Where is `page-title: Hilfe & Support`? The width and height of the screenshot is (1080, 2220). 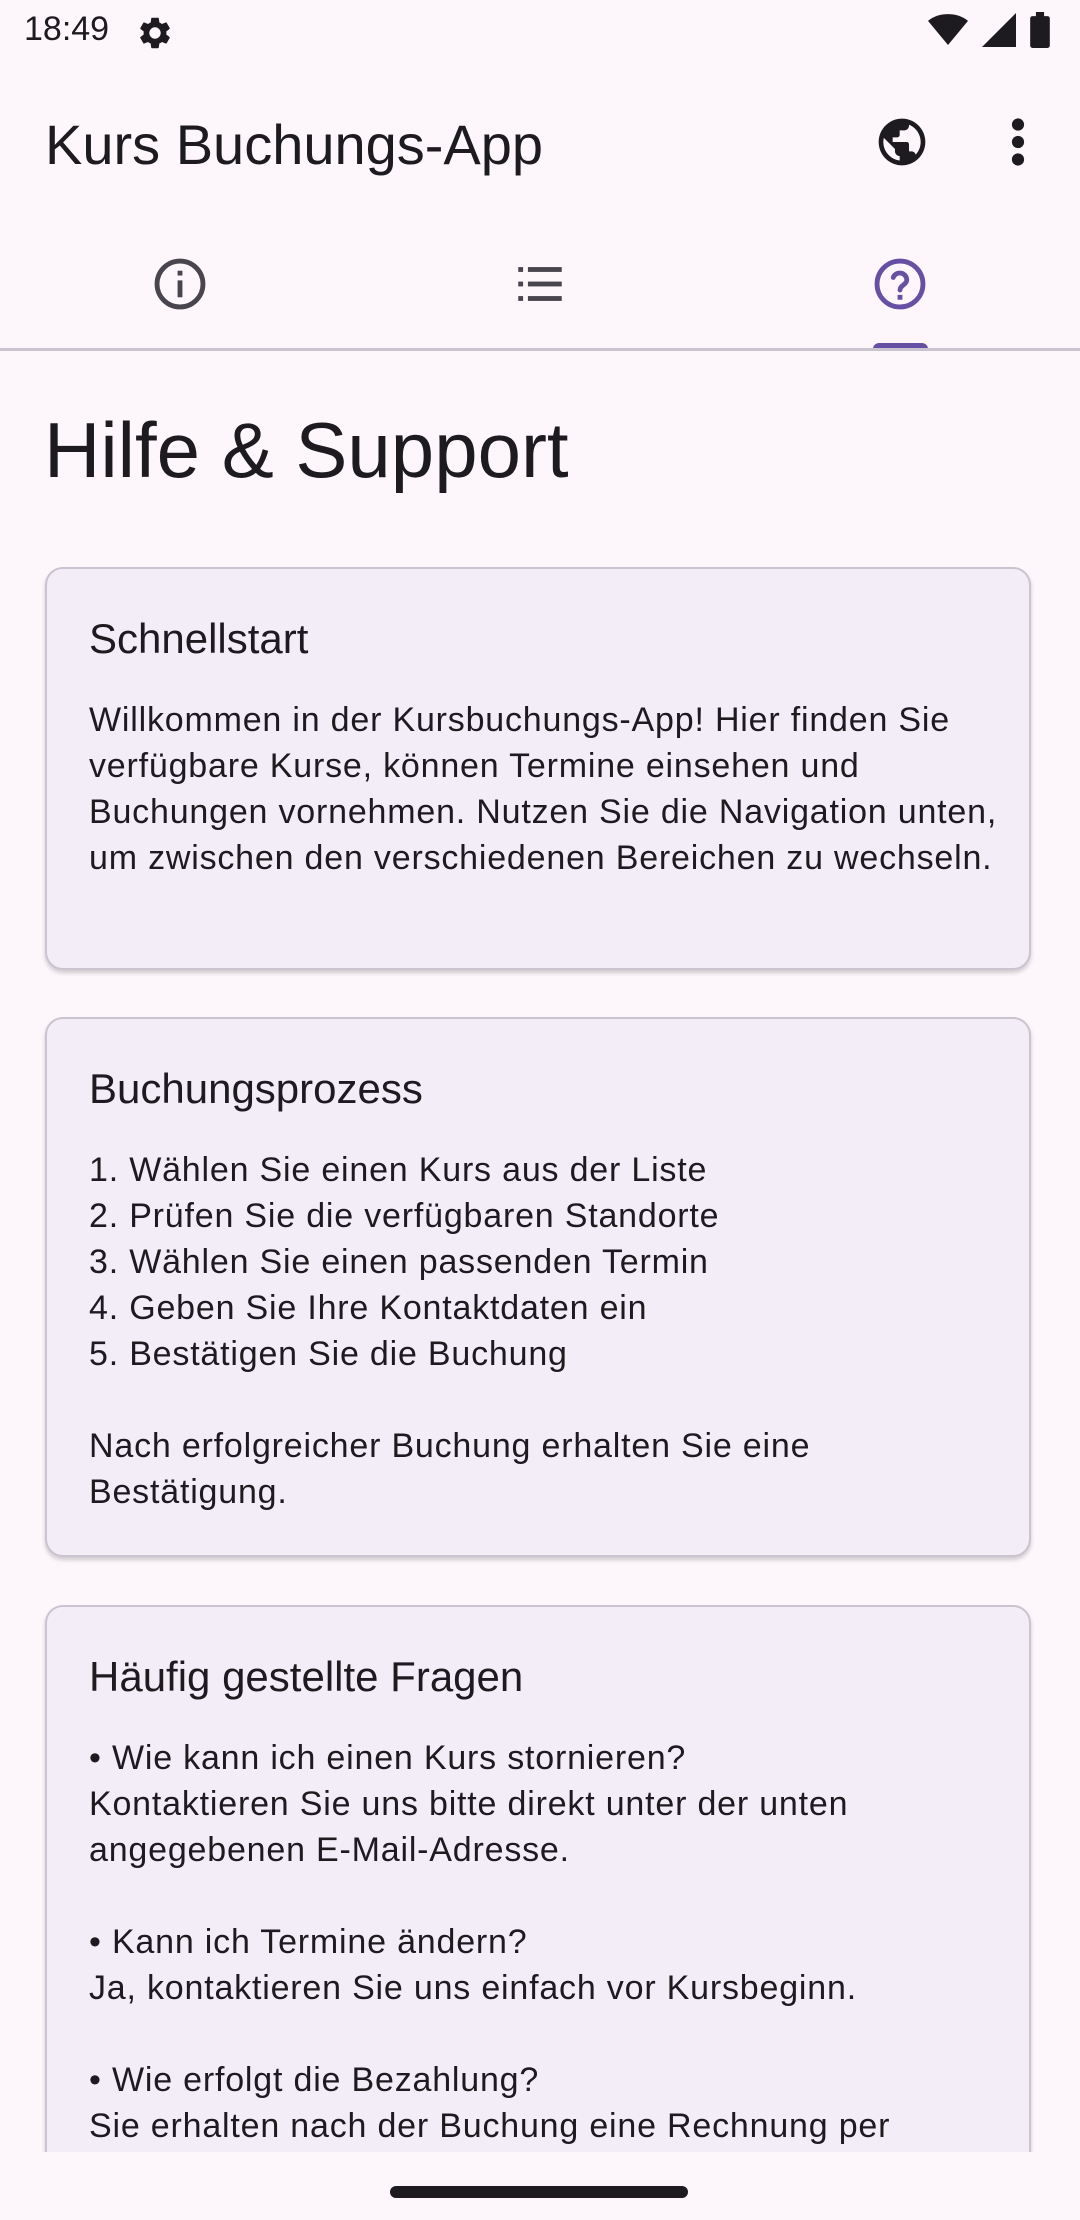 page-title: Hilfe & Support is located at coordinates (306, 450).